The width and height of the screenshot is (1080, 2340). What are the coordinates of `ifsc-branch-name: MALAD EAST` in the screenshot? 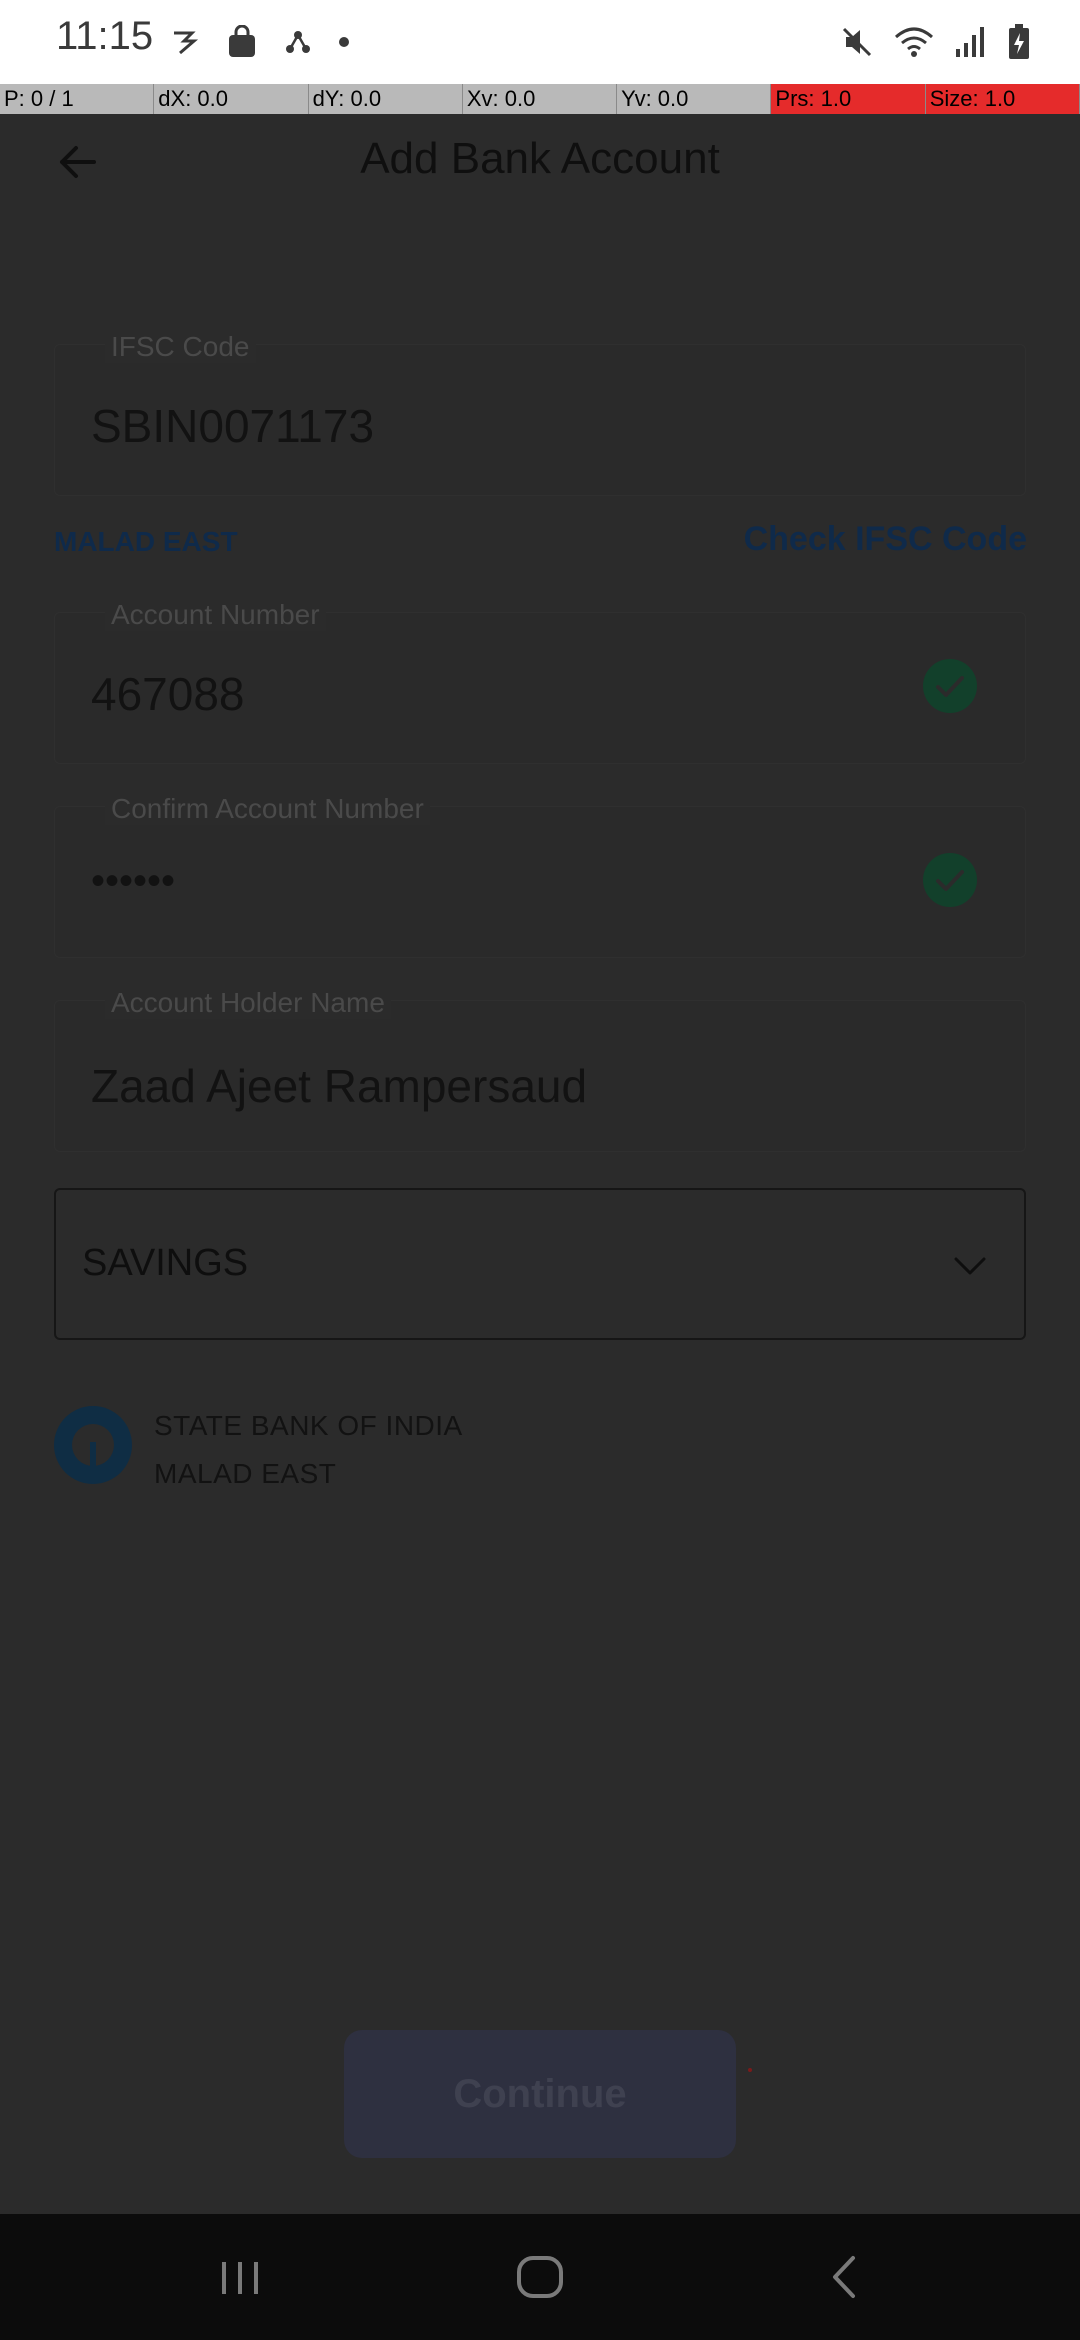 It's located at (146, 541).